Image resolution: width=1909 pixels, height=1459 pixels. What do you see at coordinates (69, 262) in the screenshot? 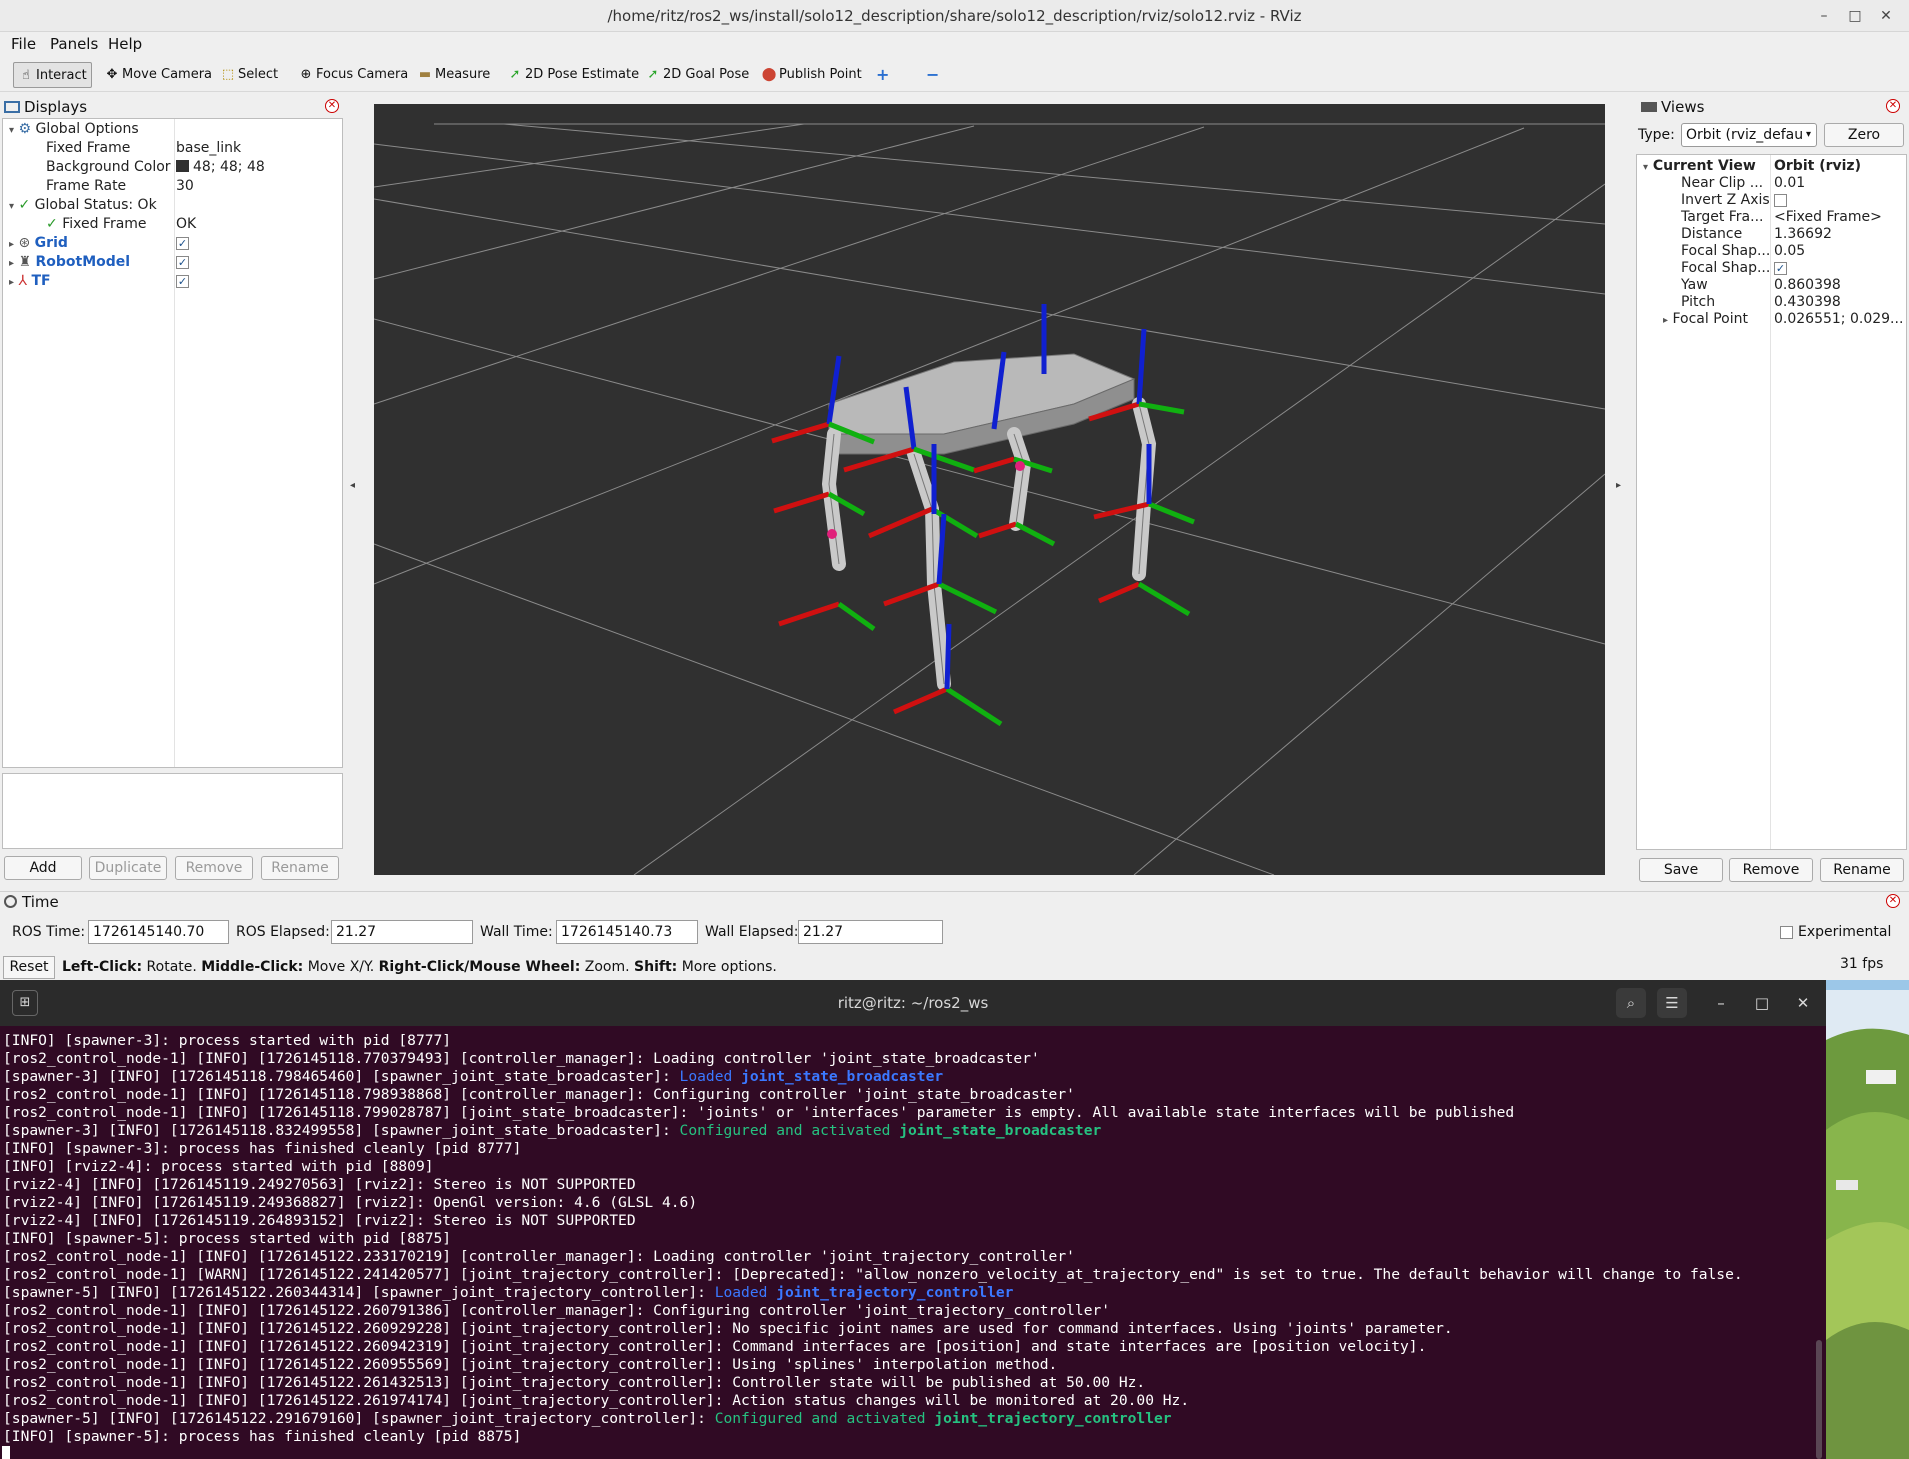
I see `robot-model-row: ▸ ♜ RobotModel` at bounding box center [69, 262].